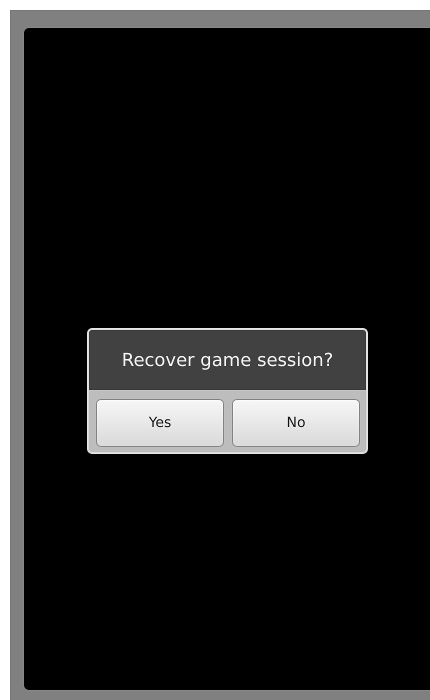 The image size is (430, 700). What do you see at coordinates (296, 423) in the screenshot?
I see `dialog-button: No` at bounding box center [296, 423].